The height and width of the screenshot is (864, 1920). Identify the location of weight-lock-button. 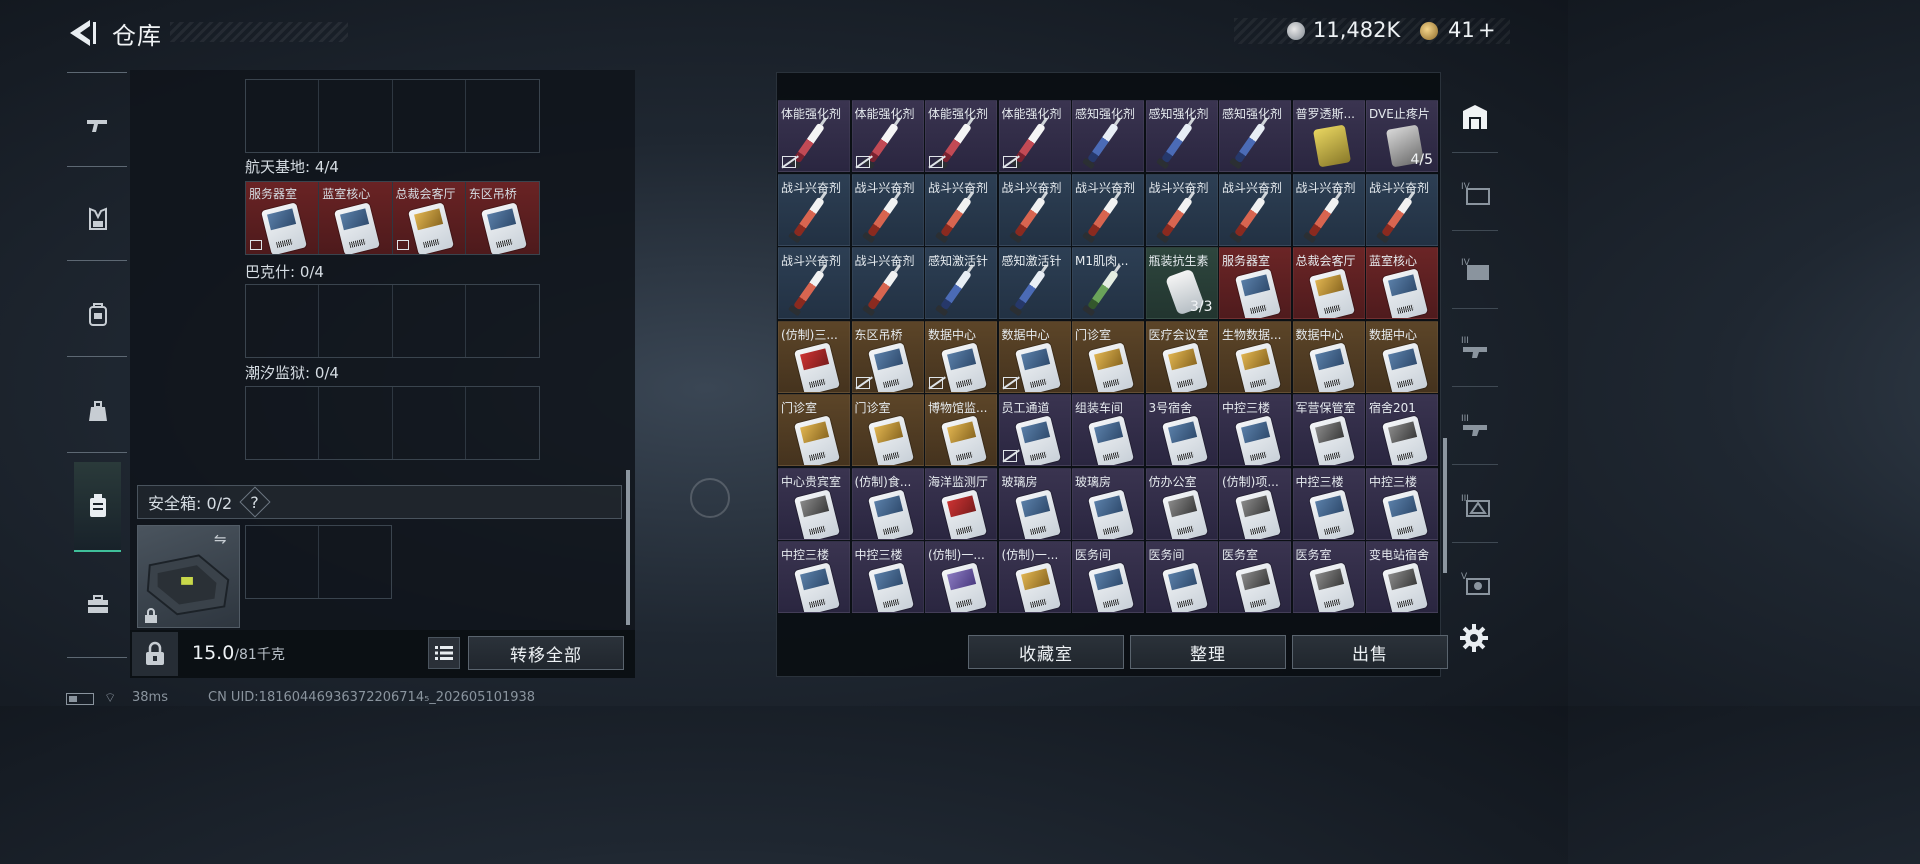
(155, 654).